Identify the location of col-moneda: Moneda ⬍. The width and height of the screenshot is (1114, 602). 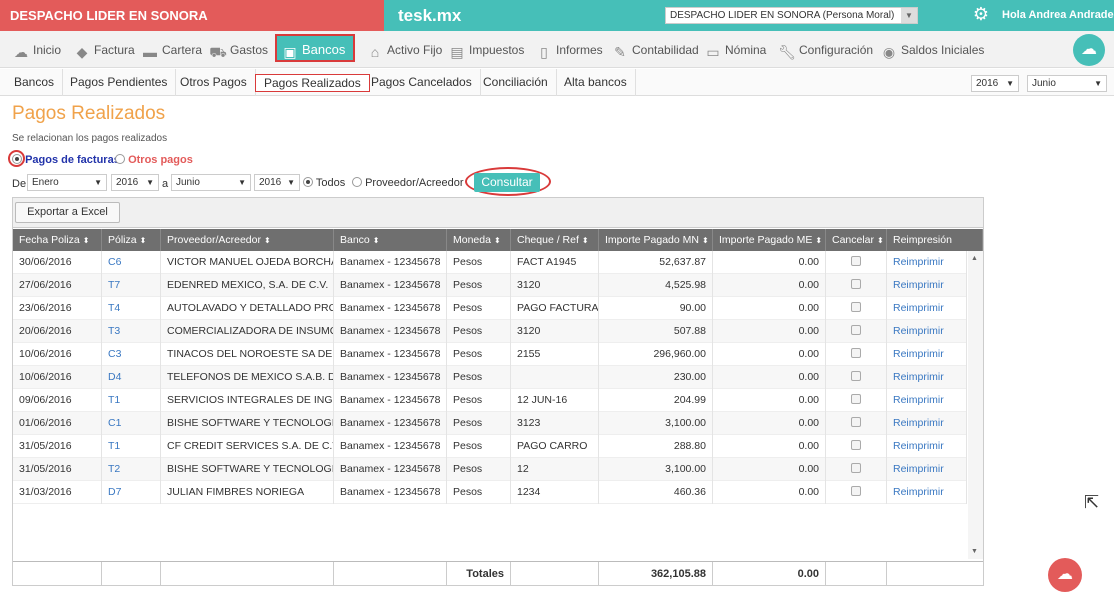
(479, 240).